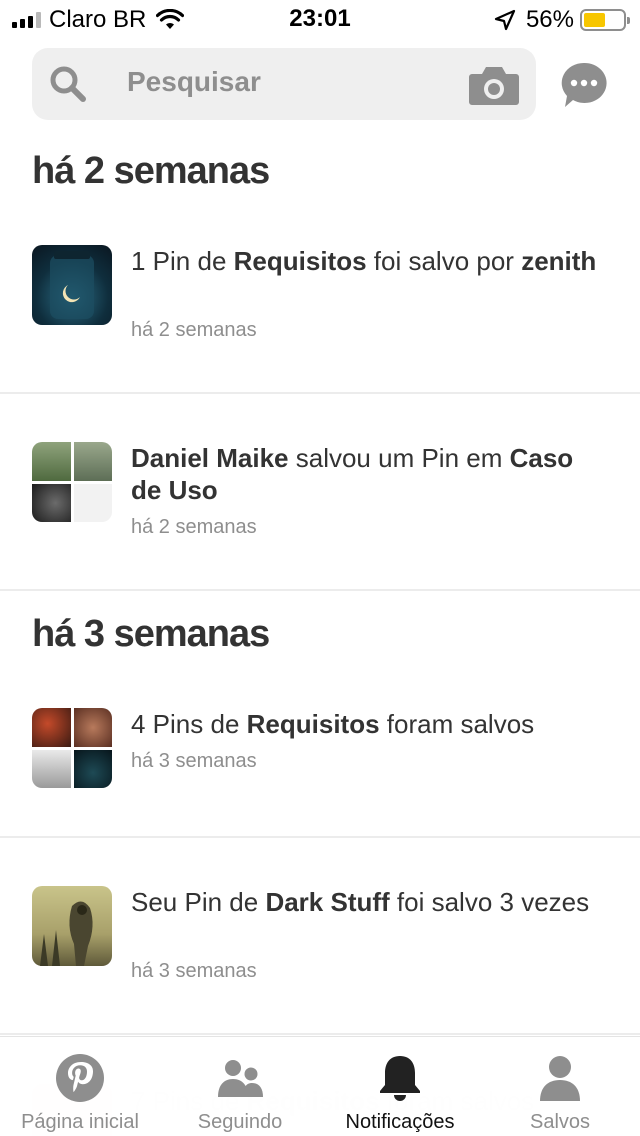  I want to click on battery-icon, so click(605, 20).